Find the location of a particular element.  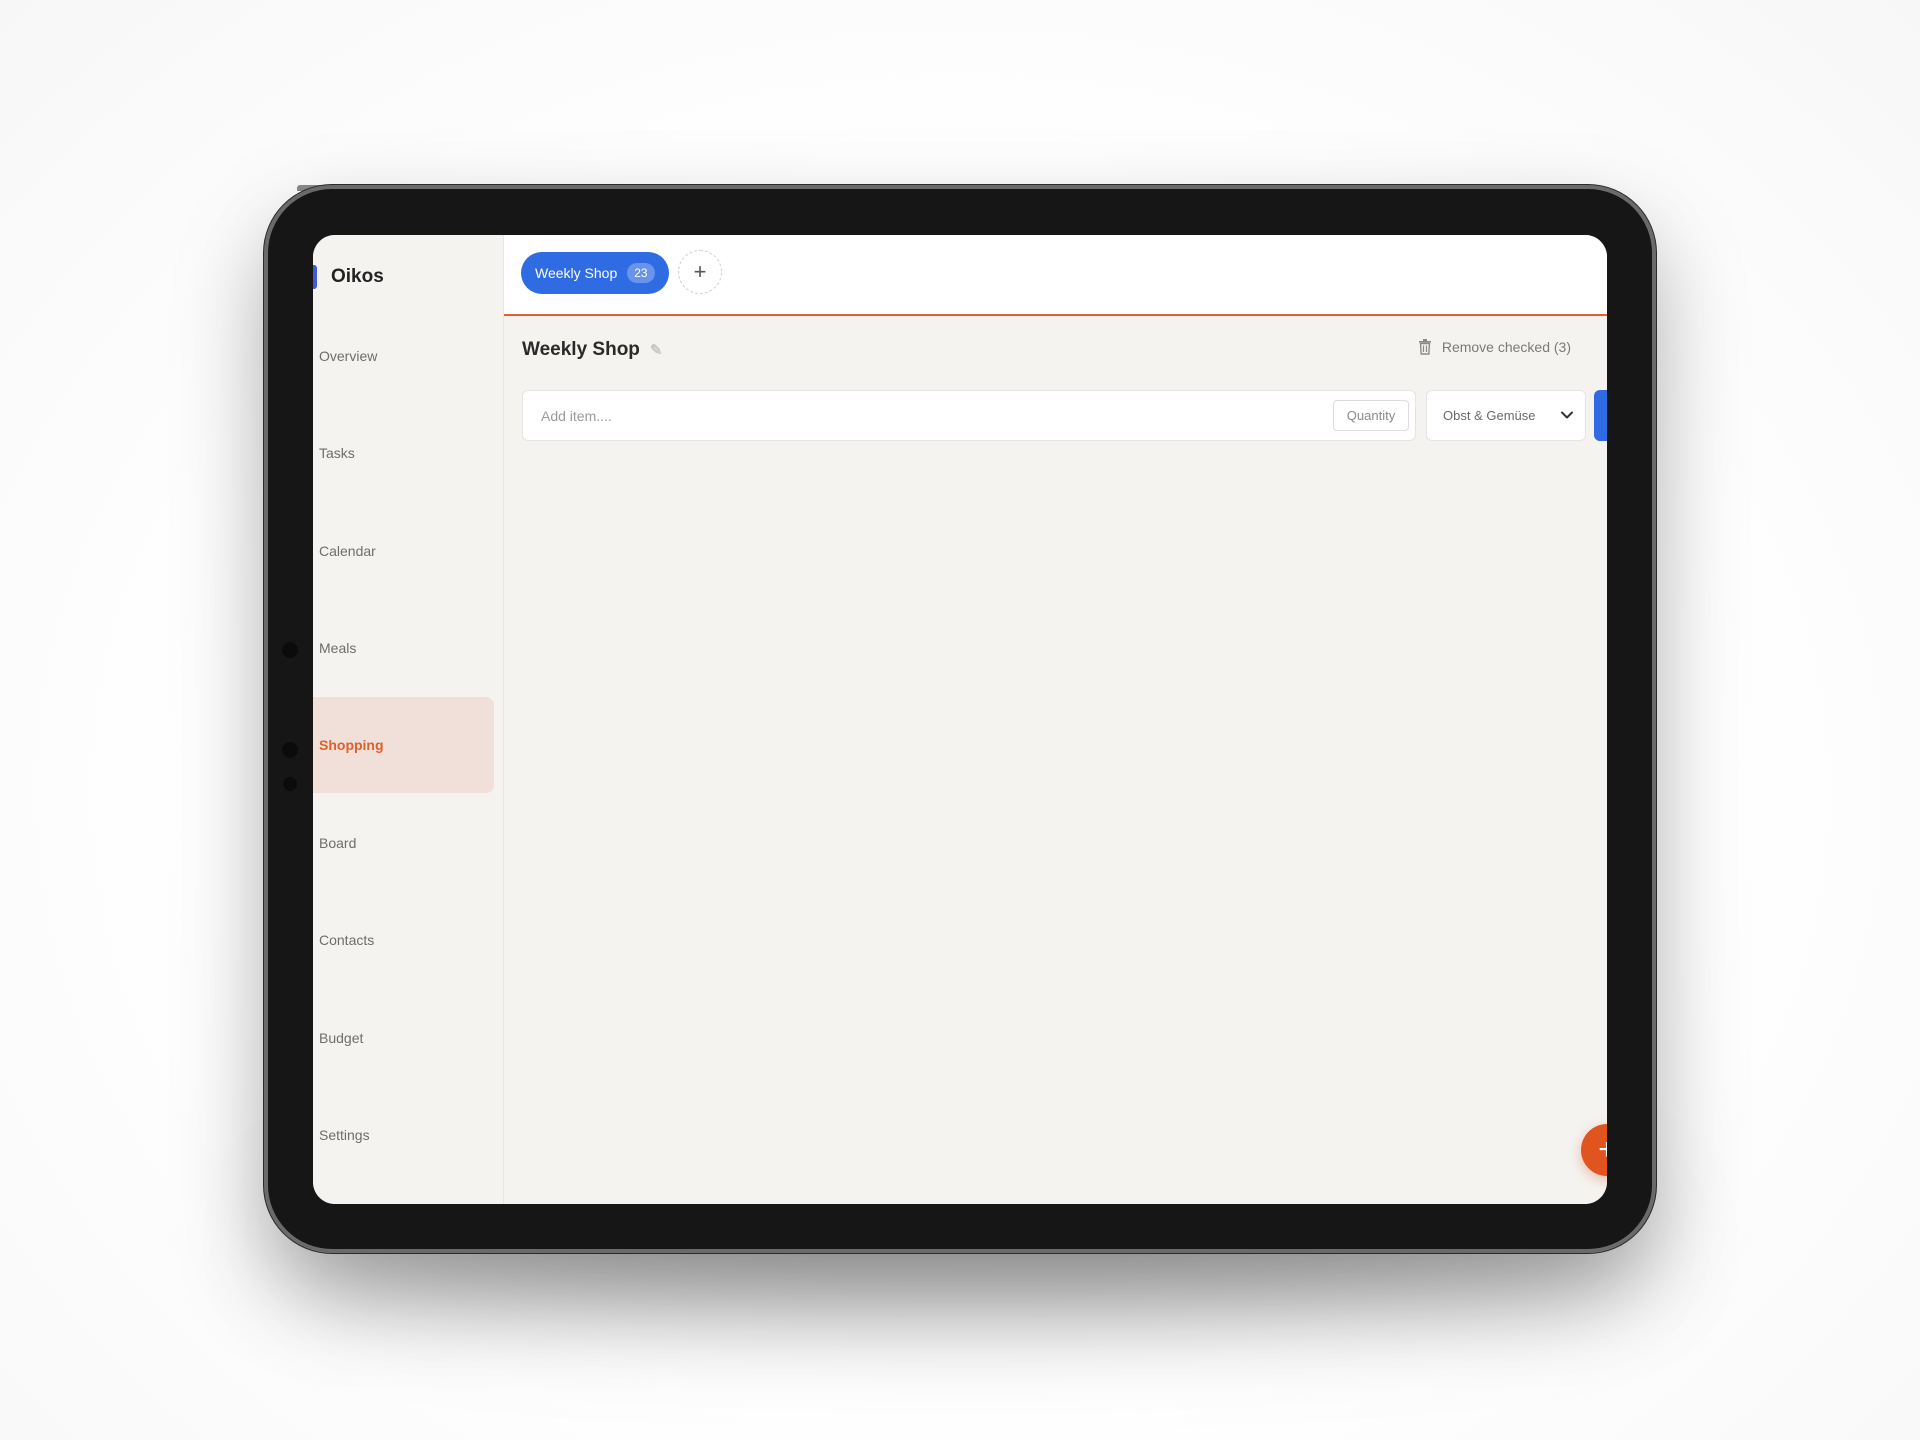

add-item-input is located at coordinates (918, 415).